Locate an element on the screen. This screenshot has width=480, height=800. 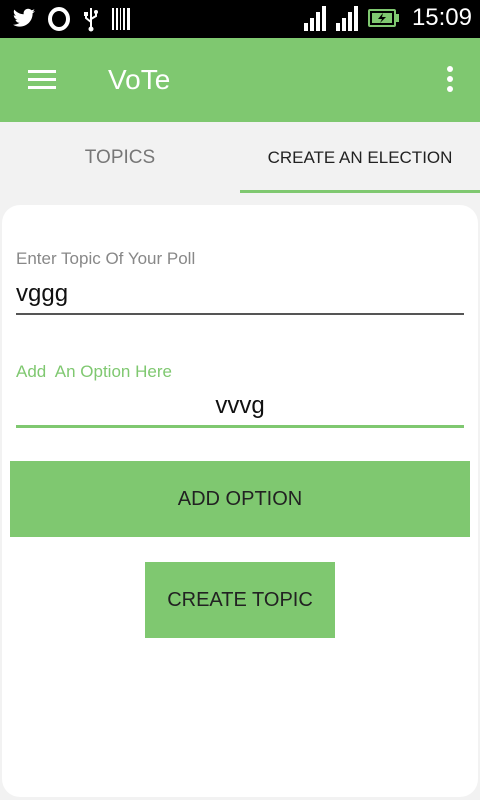
add-option-button: ADD OPTION is located at coordinates (240, 499).